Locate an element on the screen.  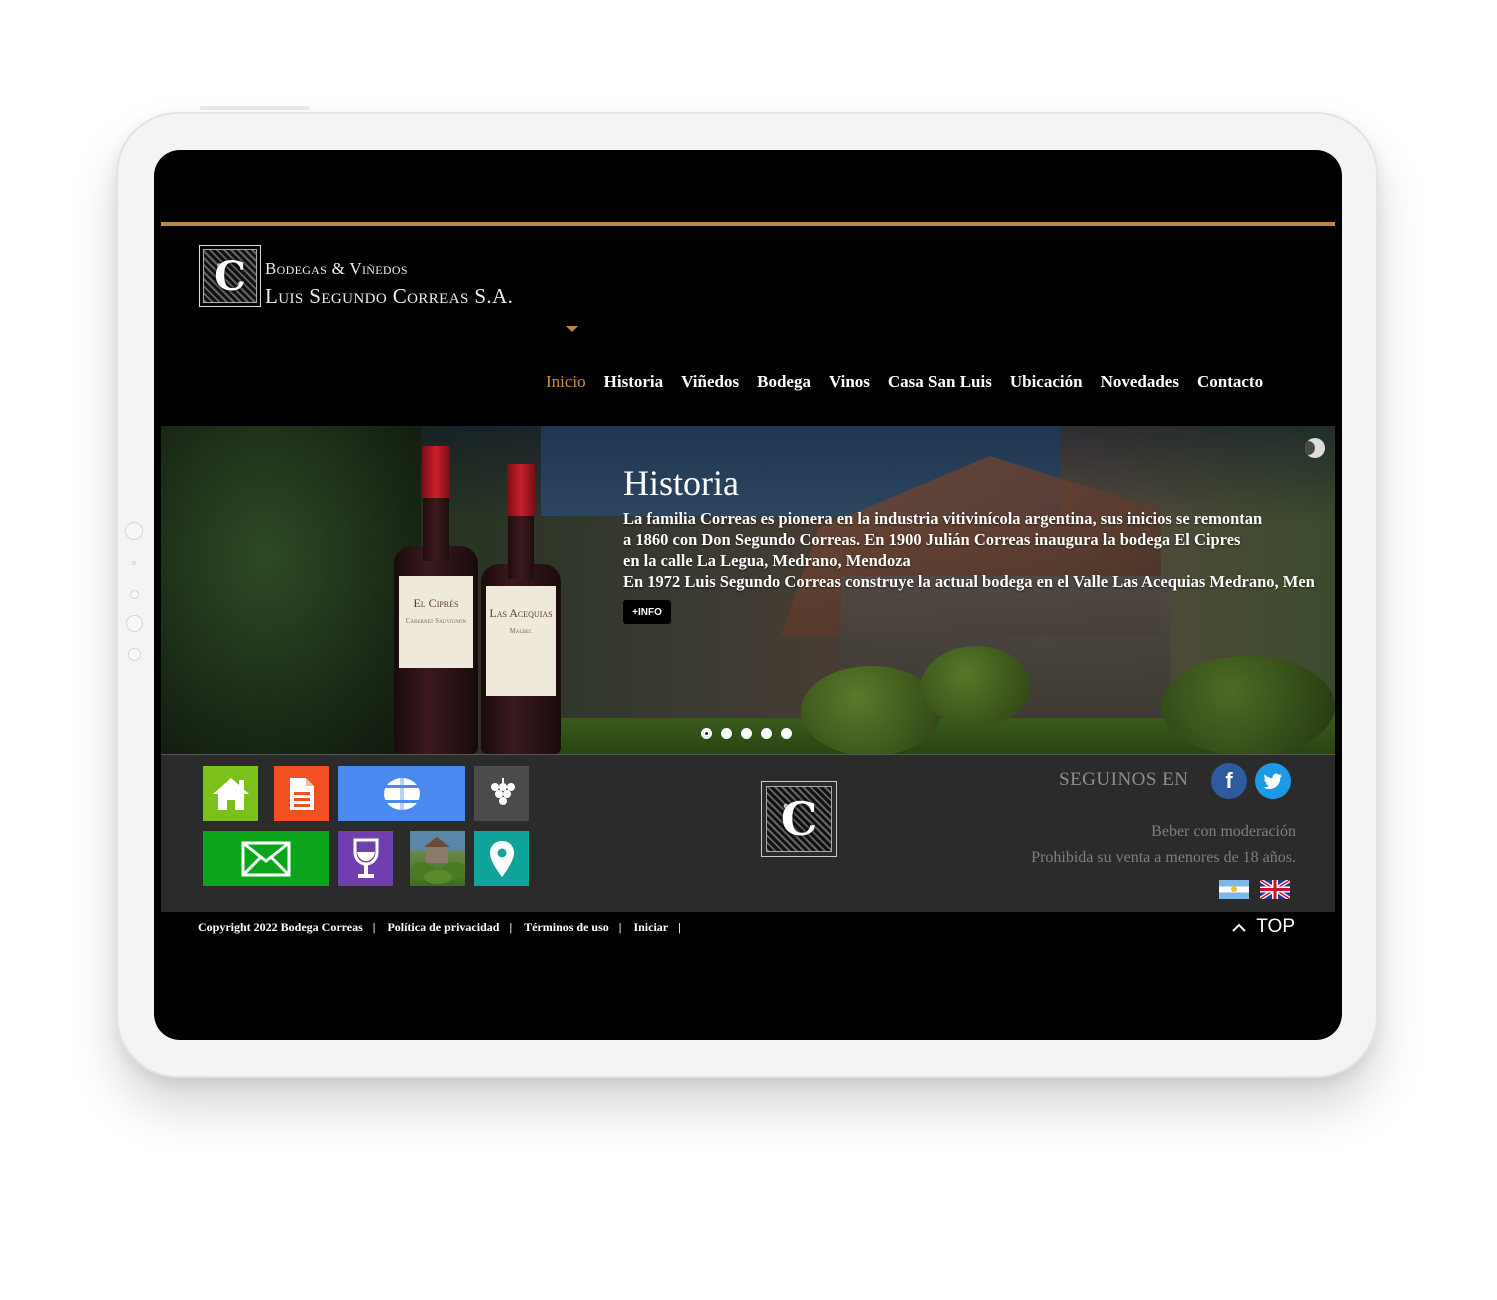
nav-item-vinos: Vinos is located at coordinates (849, 382).